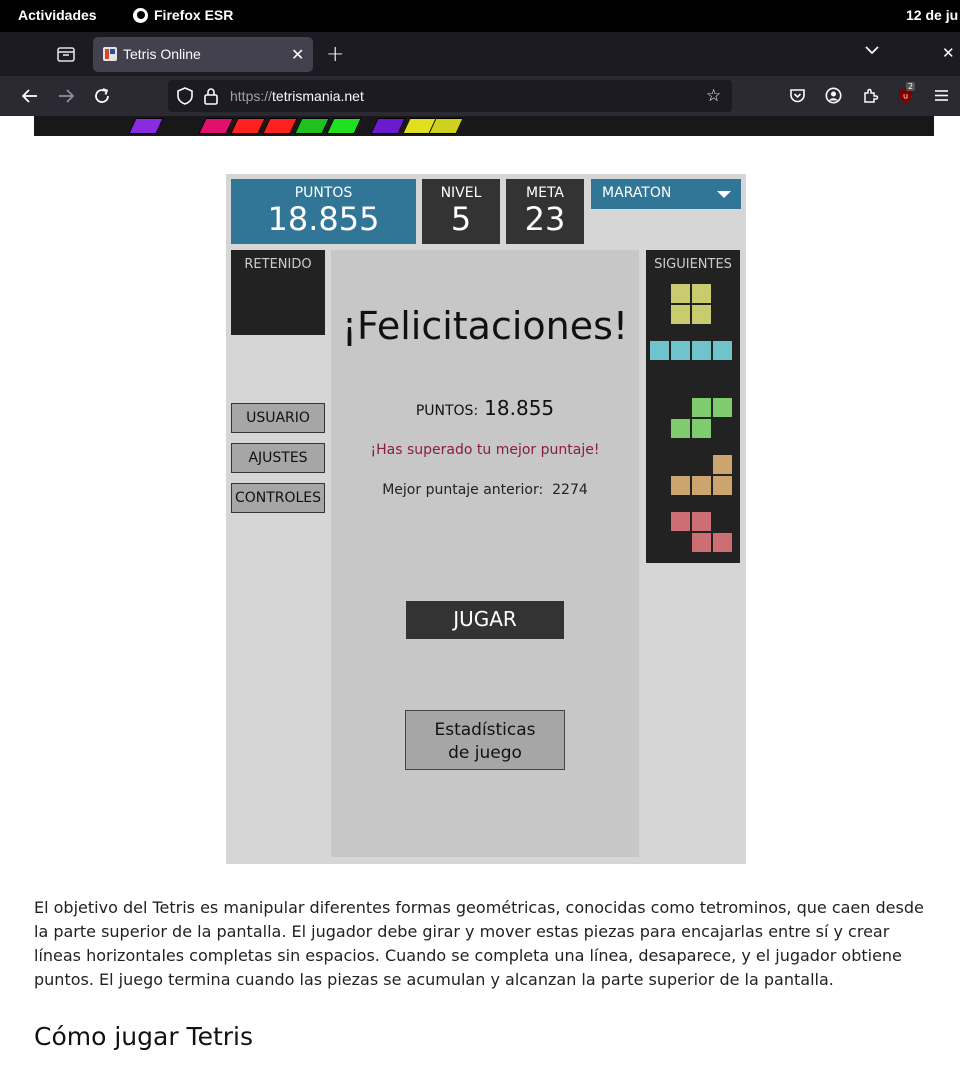  Describe the element at coordinates (278, 498) in the screenshot. I see `controls-button: CONTROLES` at that location.